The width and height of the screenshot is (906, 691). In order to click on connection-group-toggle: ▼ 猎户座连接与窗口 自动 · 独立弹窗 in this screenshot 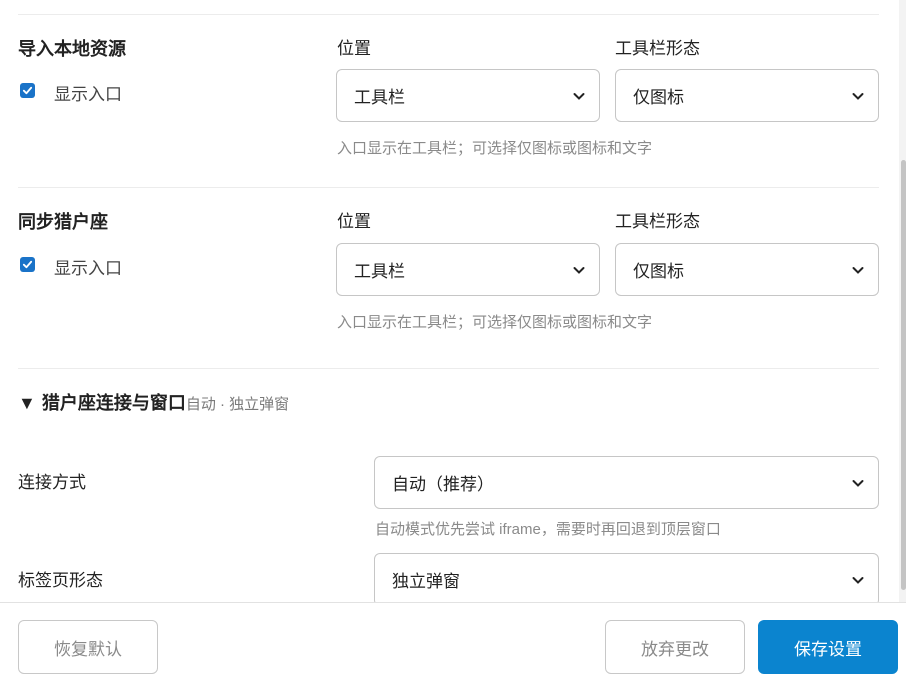, I will do `click(153, 402)`.